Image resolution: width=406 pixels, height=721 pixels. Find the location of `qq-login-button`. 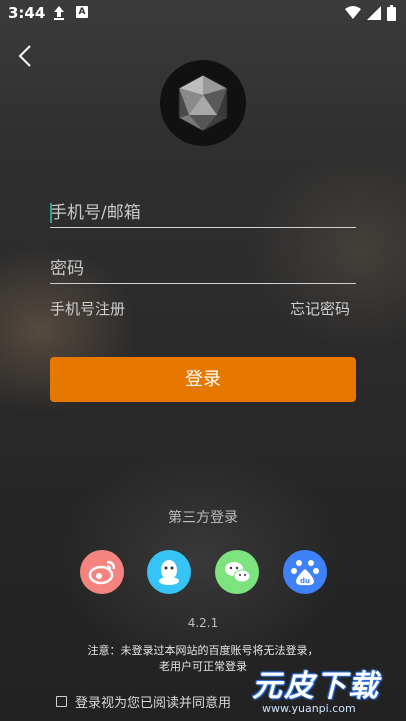

qq-login-button is located at coordinates (169, 572).